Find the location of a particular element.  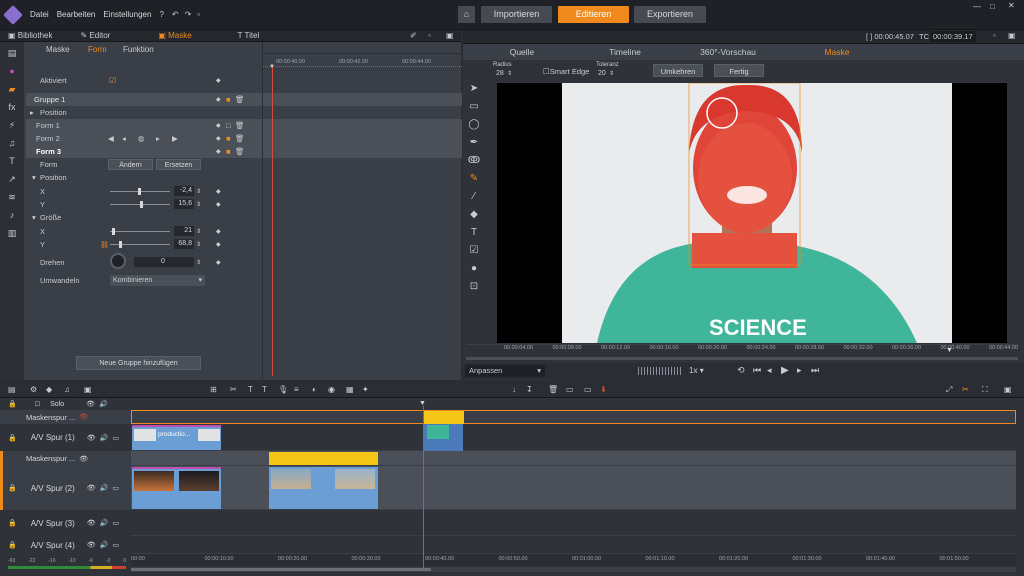

tab-library: ▣ Bibliothek is located at coordinates (30, 35).